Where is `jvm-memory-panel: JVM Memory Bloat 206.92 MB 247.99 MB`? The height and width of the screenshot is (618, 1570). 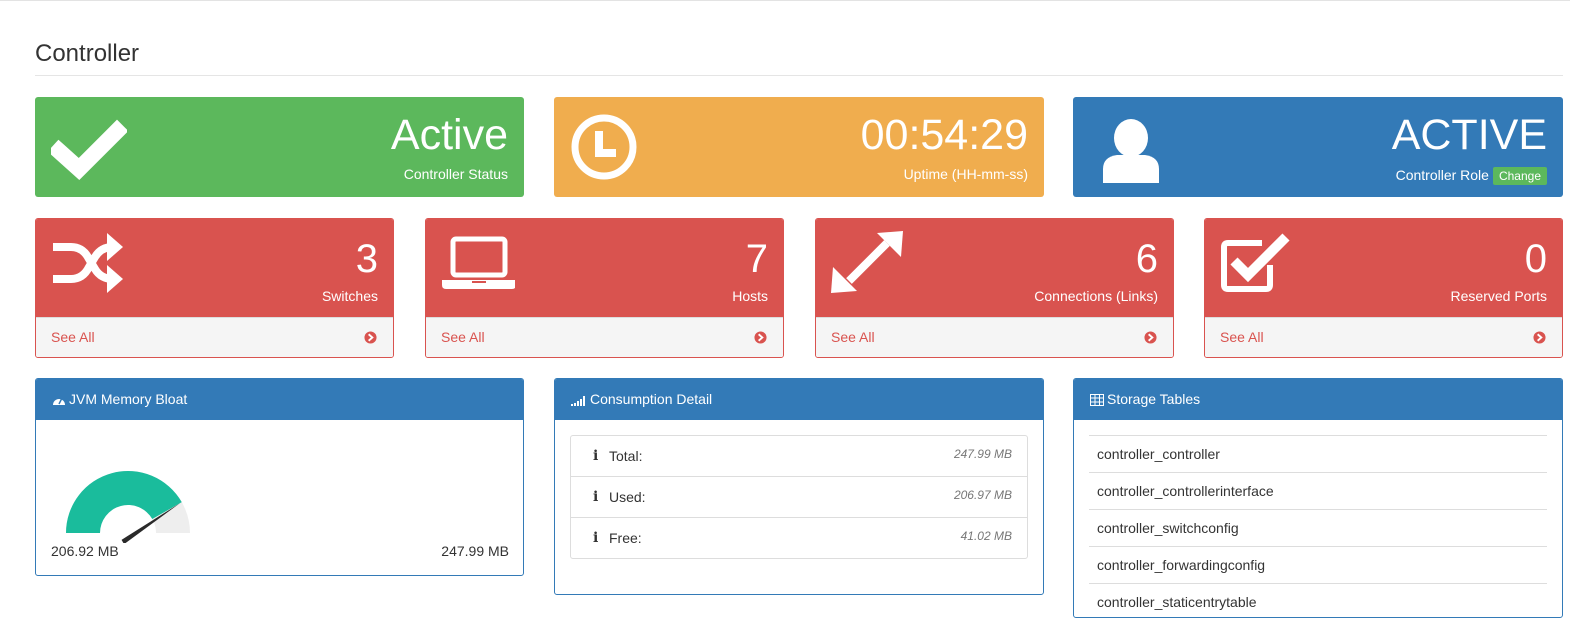 jvm-memory-panel: JVM Memory Bloat 206.92 MB 247.99 MB is located at coordinates (279, 477).